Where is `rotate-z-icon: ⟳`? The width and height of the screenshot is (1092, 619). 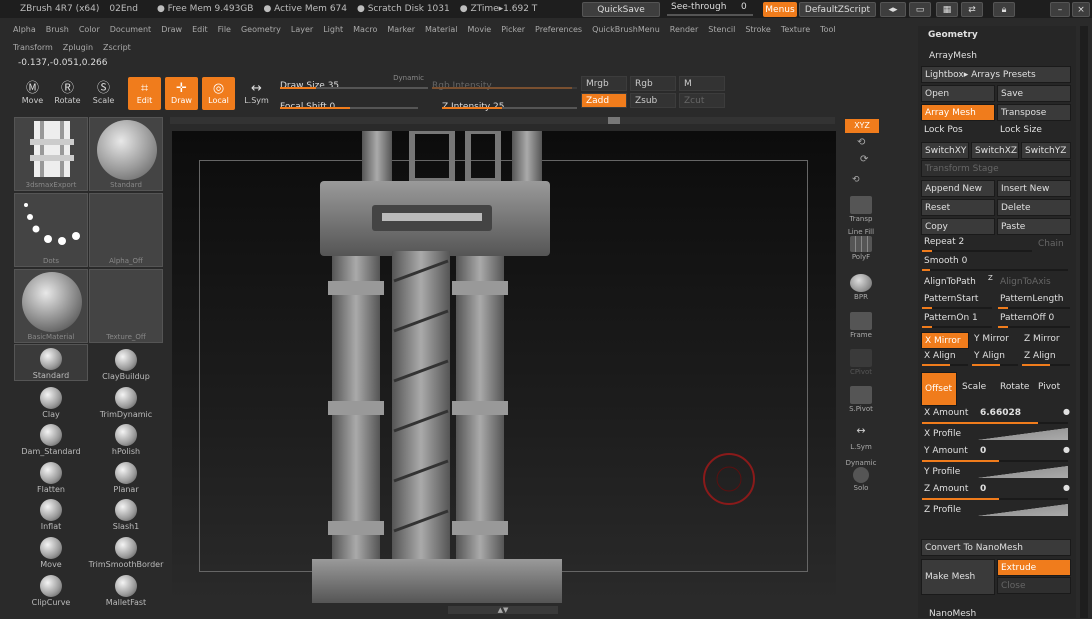
rotate-z-icon: ⟳ is located at coordinates (864, 159).